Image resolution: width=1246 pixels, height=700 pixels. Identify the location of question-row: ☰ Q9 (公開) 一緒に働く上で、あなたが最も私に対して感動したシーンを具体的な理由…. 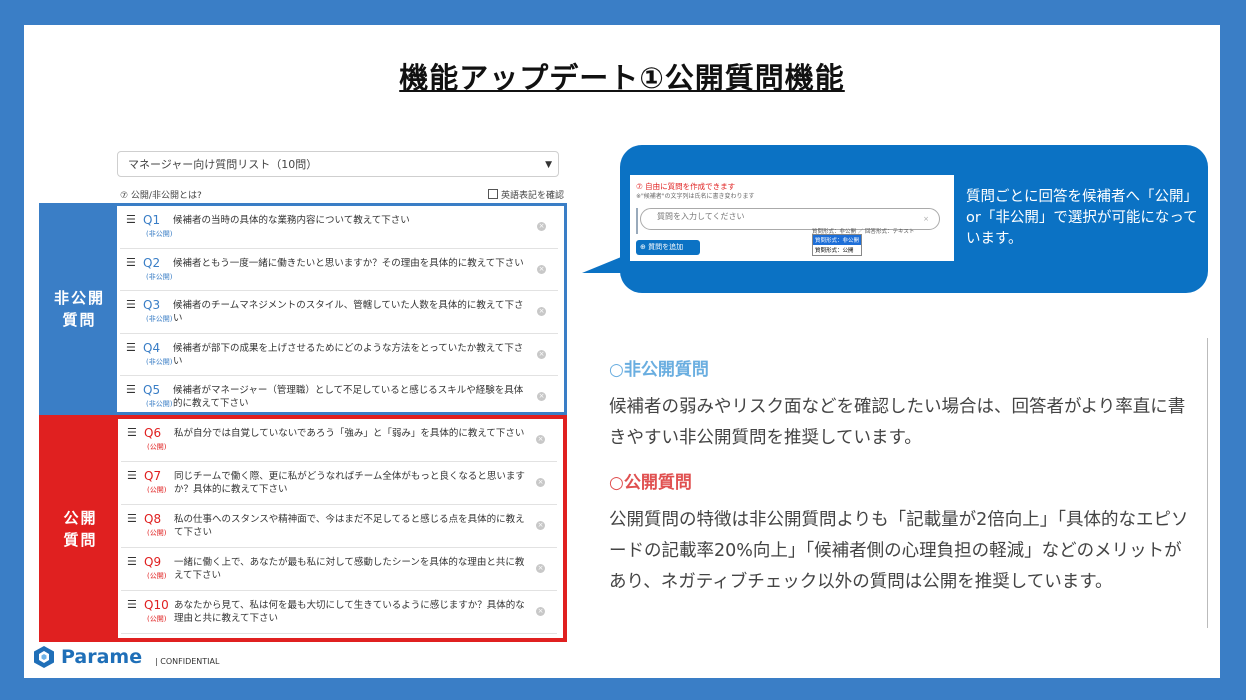
(339, 569).